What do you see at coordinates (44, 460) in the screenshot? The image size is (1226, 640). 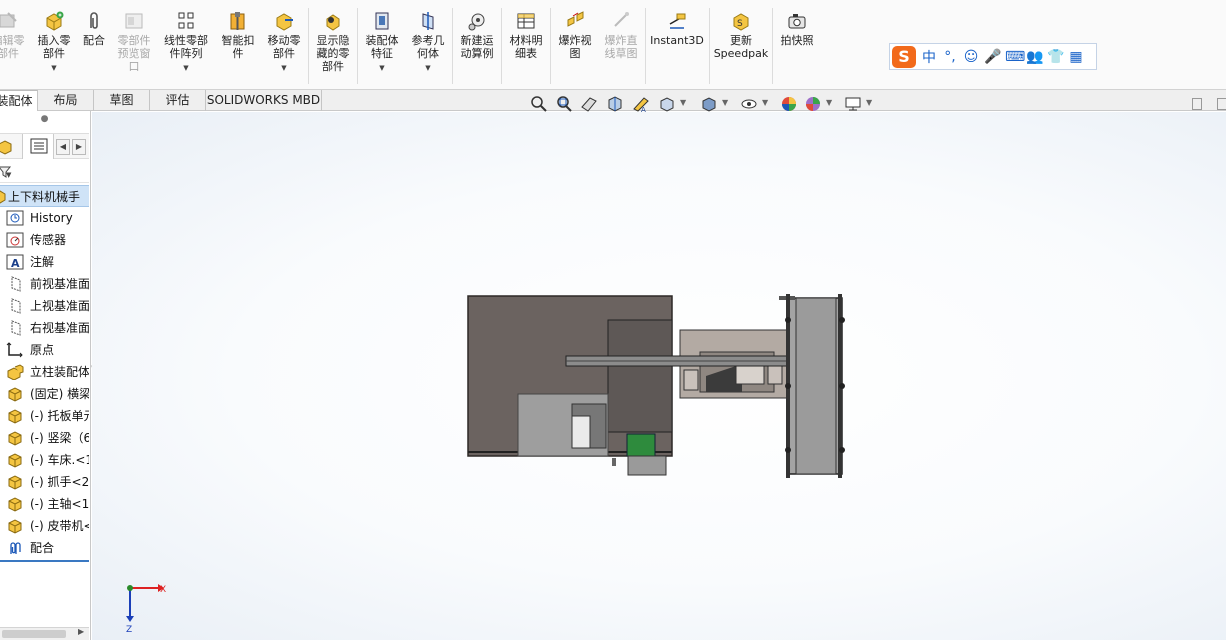 I see `tree-item-lathe: (-) 车床.<1` at bounding box center [44, 460].